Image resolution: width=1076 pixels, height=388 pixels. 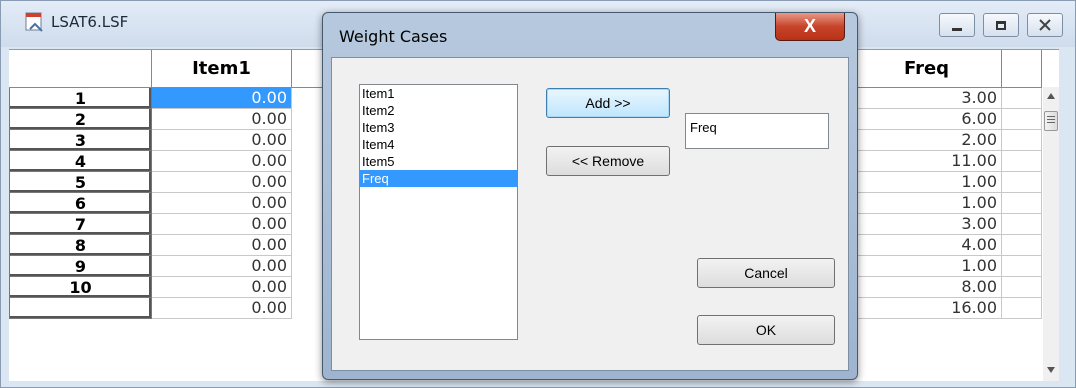 What do you see at coordinates (35, 22) in the screenshot?
I see `document-icon` at bounding box center [35, 22].